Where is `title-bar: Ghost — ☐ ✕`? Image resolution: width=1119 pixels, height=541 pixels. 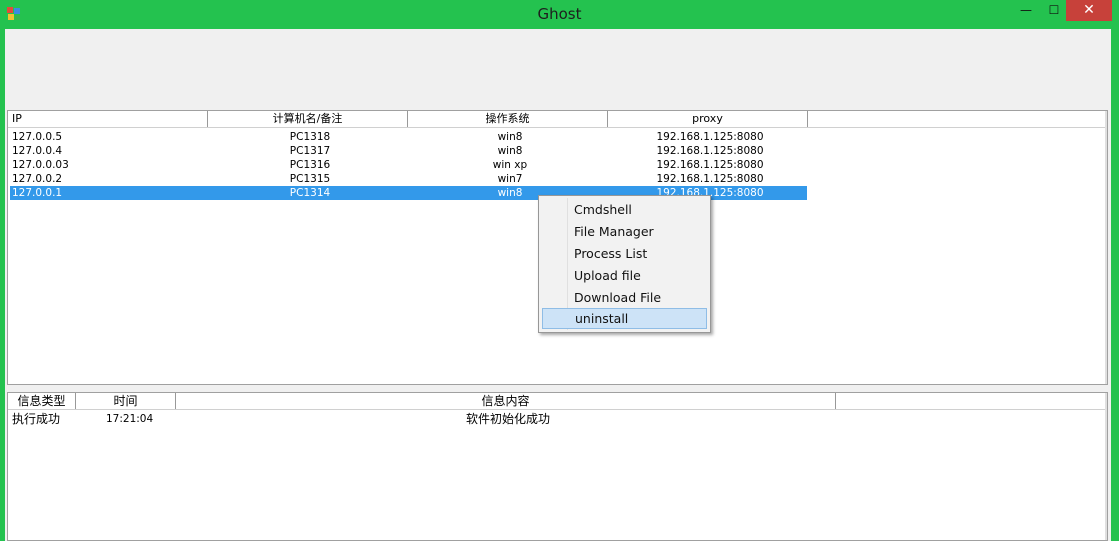 title-bar: Ghost — ☐ ✕ is located at coordinates (559, 14).